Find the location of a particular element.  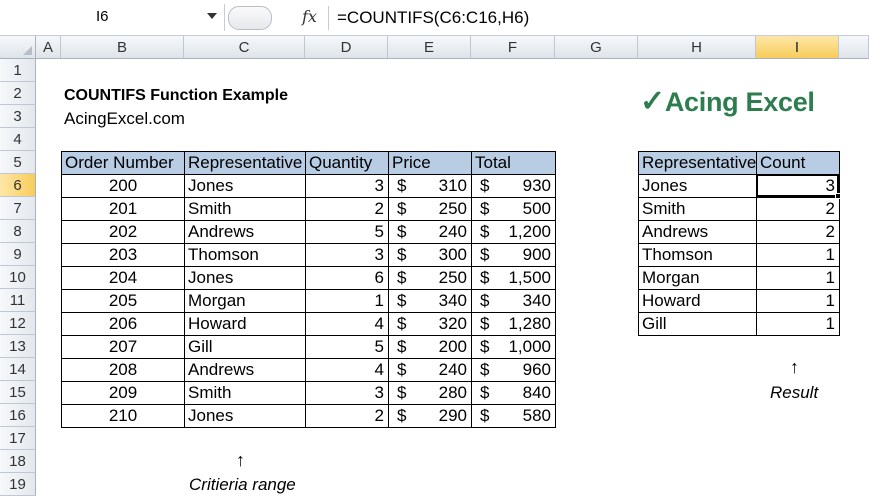

formula-controls is located at coordinates (250, 18).